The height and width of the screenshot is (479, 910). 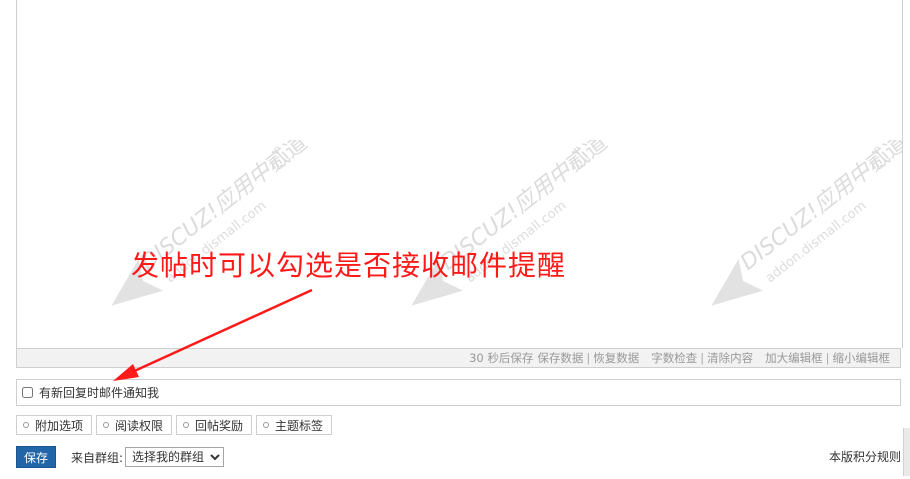 I want to click on group-select: 选择我的群组, so click(x=175, y=457).